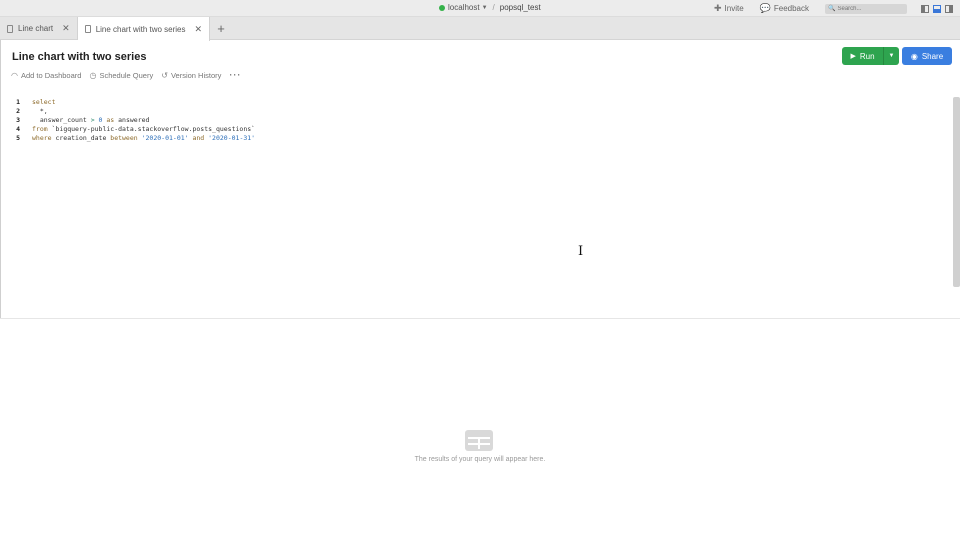  I want to click on dashboard-icon: ◠, so click(14, 75).